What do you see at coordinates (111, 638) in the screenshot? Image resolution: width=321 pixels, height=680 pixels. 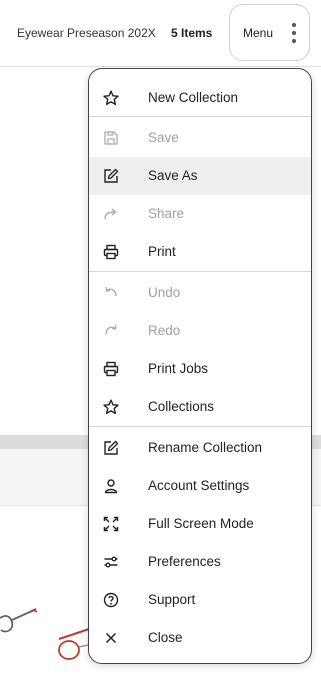 I see `close-icon` at bounding box center [111, 638].